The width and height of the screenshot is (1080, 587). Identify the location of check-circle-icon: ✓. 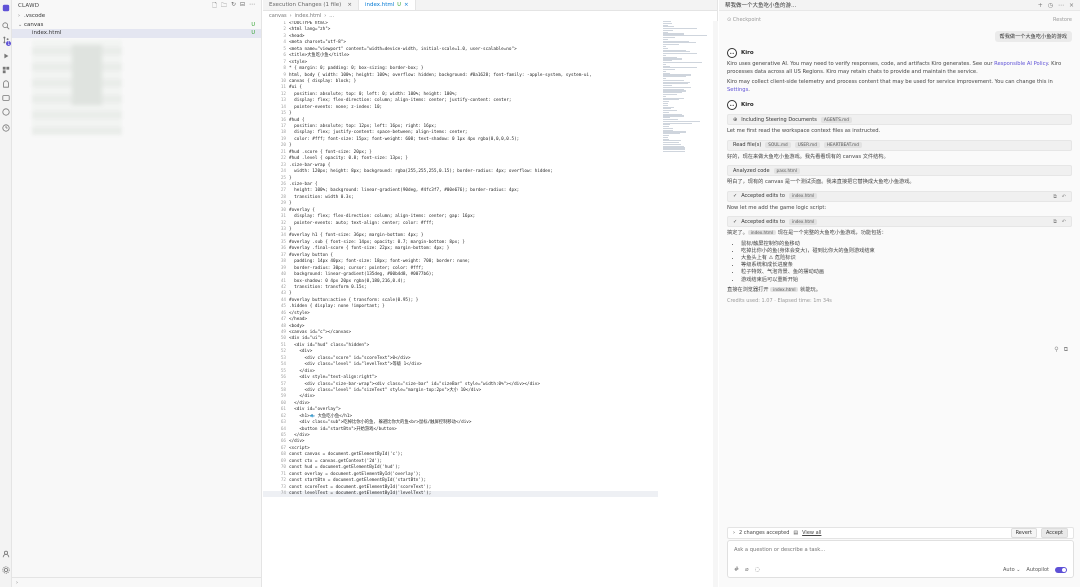
(735, 196).